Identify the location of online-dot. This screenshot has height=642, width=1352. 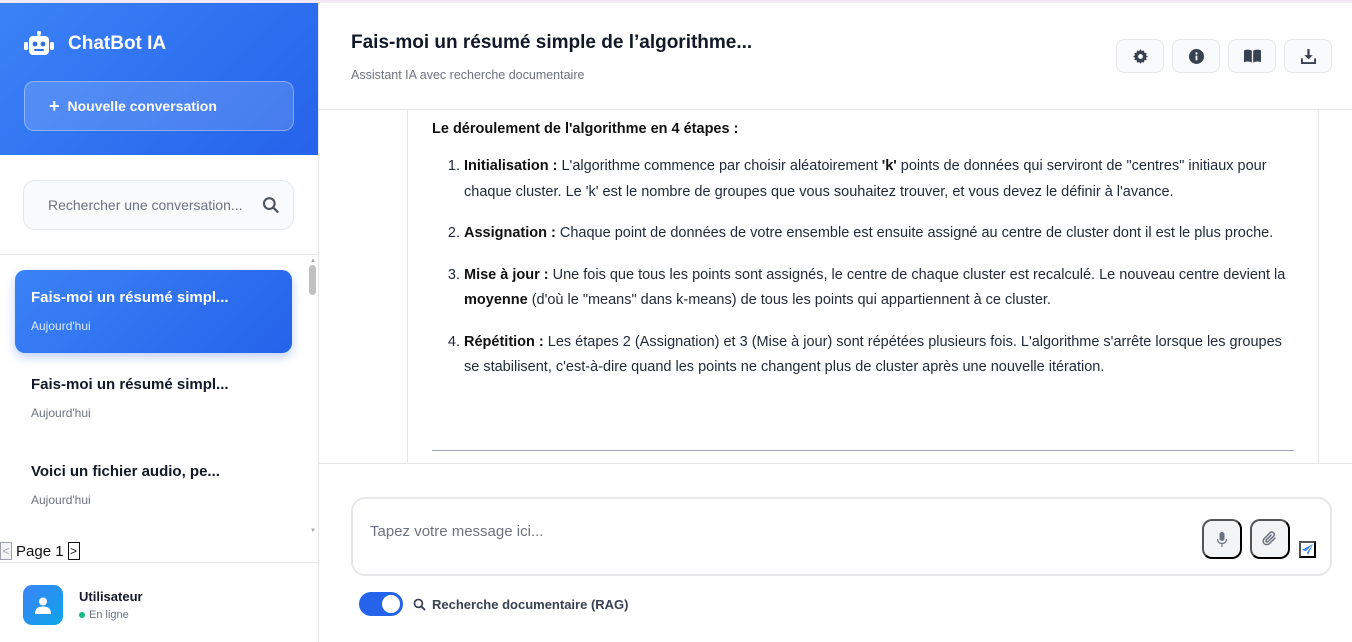
(82, 615).